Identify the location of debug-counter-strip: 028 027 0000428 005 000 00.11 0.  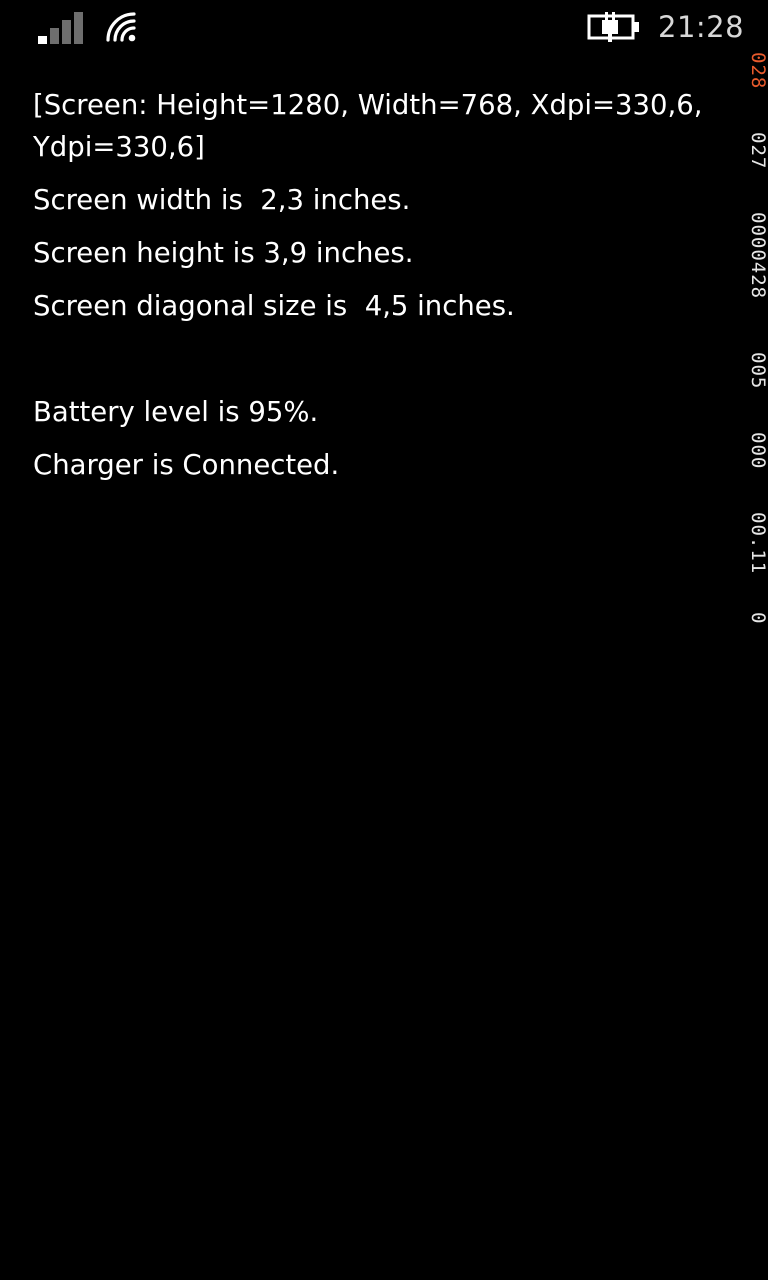
(757, 352).